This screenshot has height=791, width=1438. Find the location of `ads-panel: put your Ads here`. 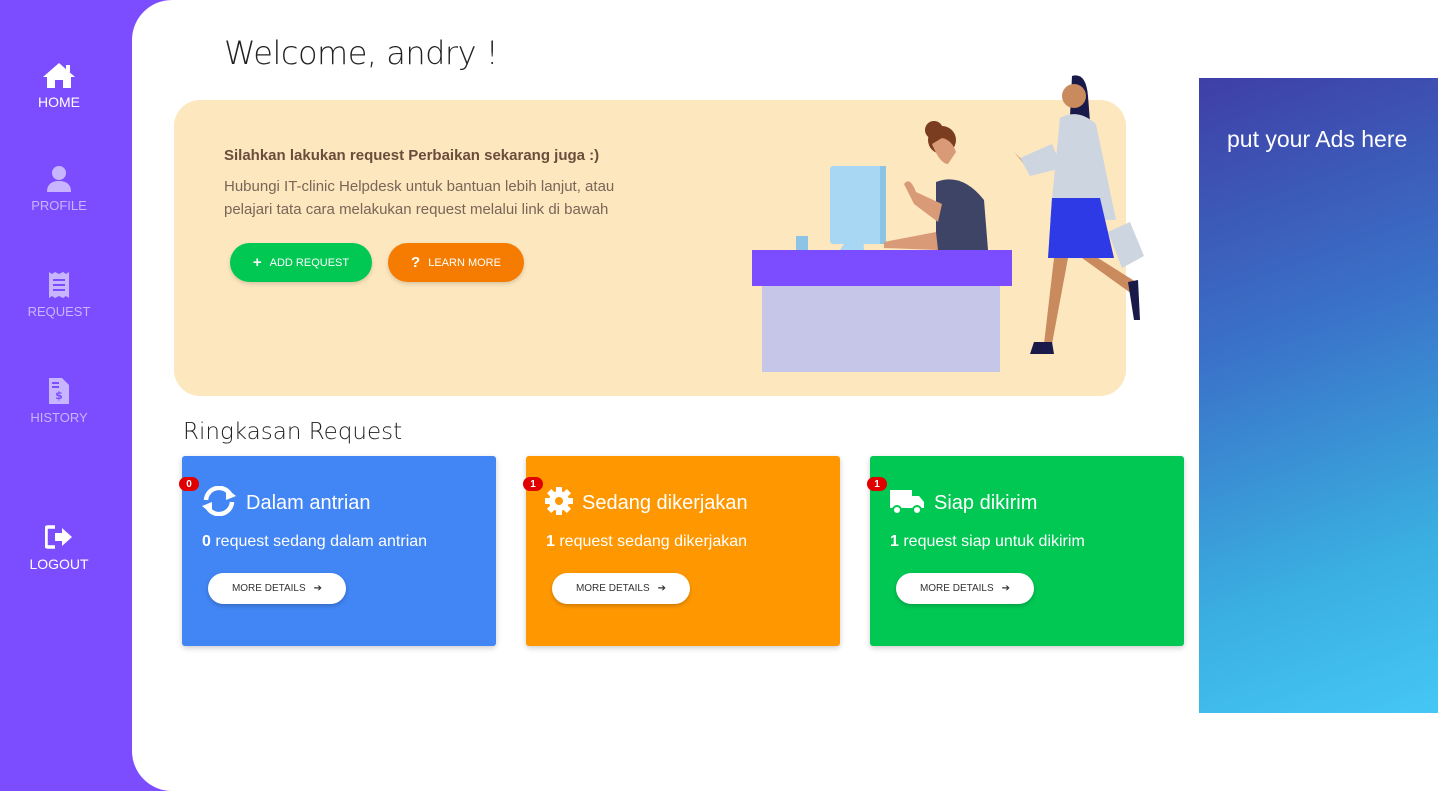

ads-panel: put your Ads here is located at coordinates (1318, 395).